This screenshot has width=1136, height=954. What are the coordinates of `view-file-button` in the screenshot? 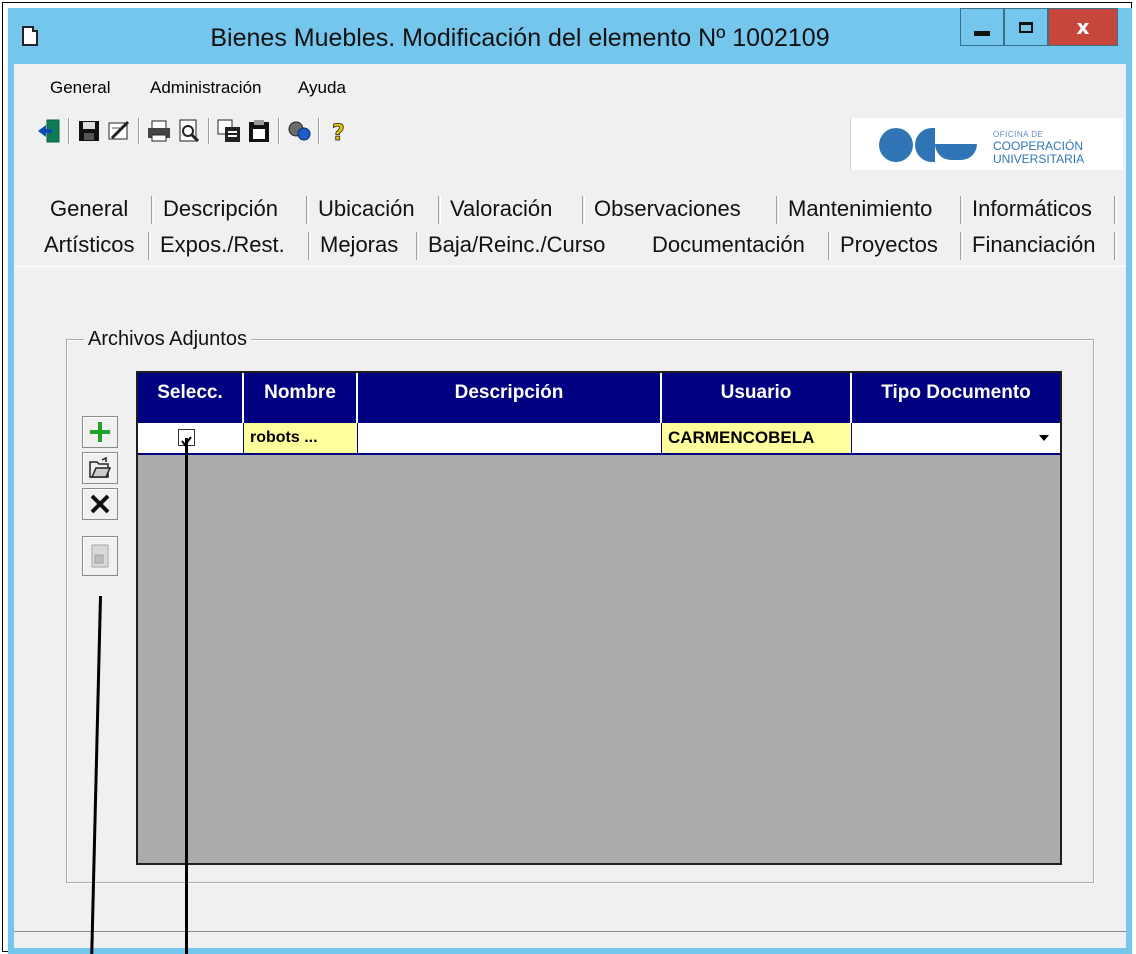 It's located at (100, 556).